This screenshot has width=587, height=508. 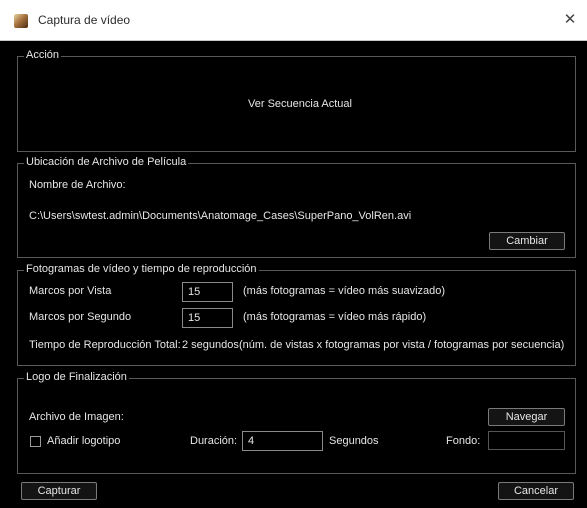 What do you see at coordinates (76, 377) in the screenshot?
I see `logo-legend: Logo de Finalización` at bounding box center [76, 377].